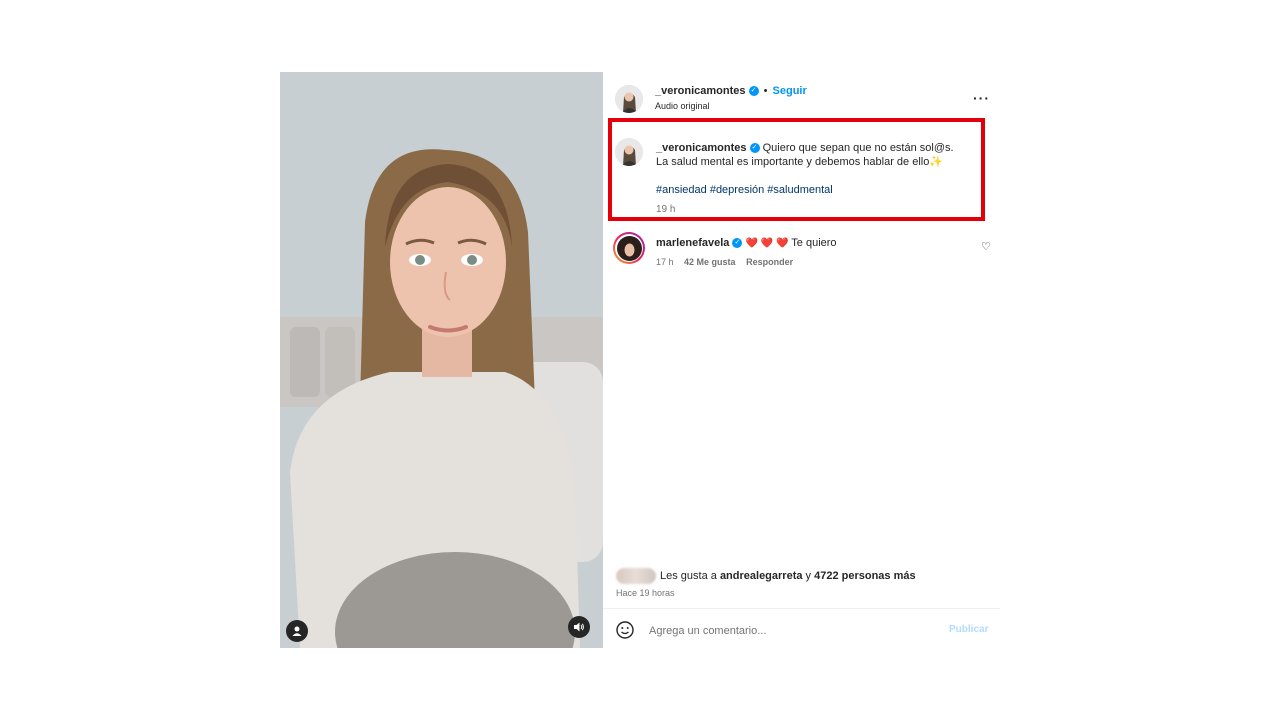 The height and width of the screenshot is (720, 1280). What do you see at coordinates (865, 576) in the screenshot?
I see `likes-others: 4722 personas más` at bounding box center [865, 576].